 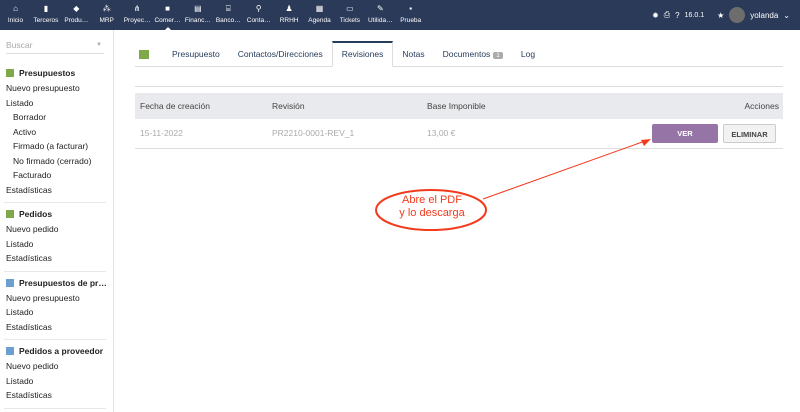 I want to click on annotation-arrow, so click(x=564, y=170).